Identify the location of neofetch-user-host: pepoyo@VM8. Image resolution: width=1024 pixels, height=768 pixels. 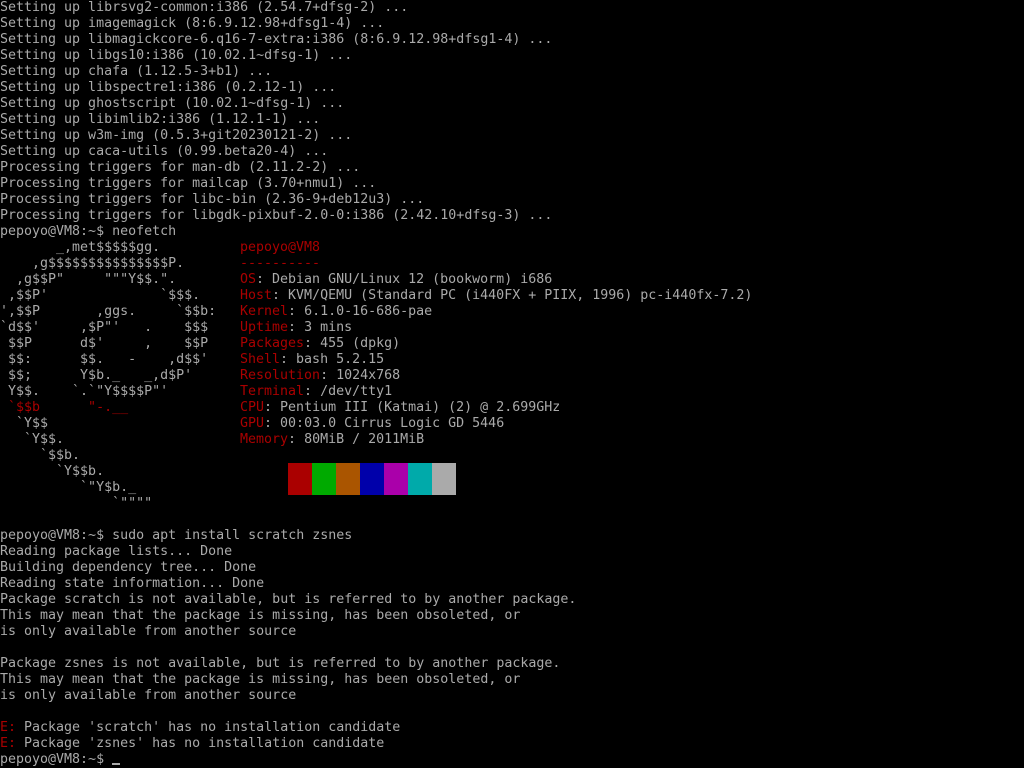
(280, 247).